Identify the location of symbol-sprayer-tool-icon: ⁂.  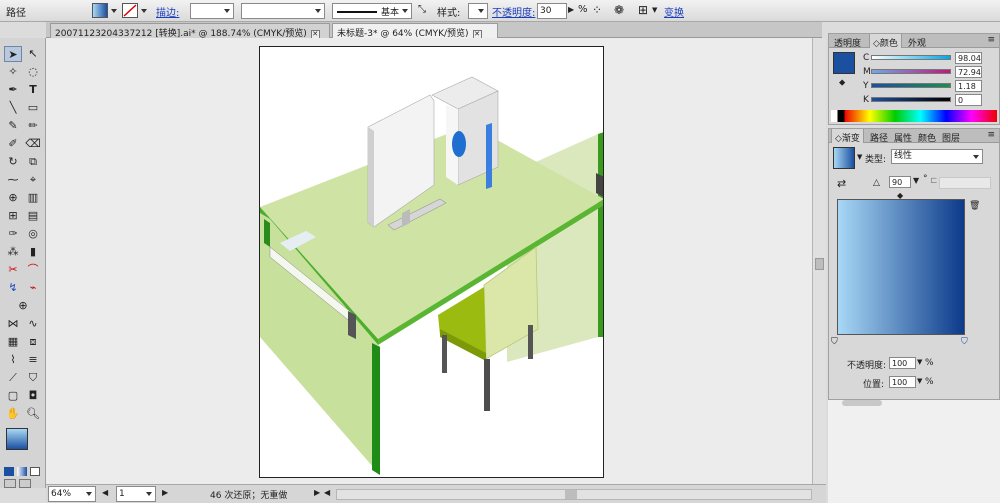
(13, 252).